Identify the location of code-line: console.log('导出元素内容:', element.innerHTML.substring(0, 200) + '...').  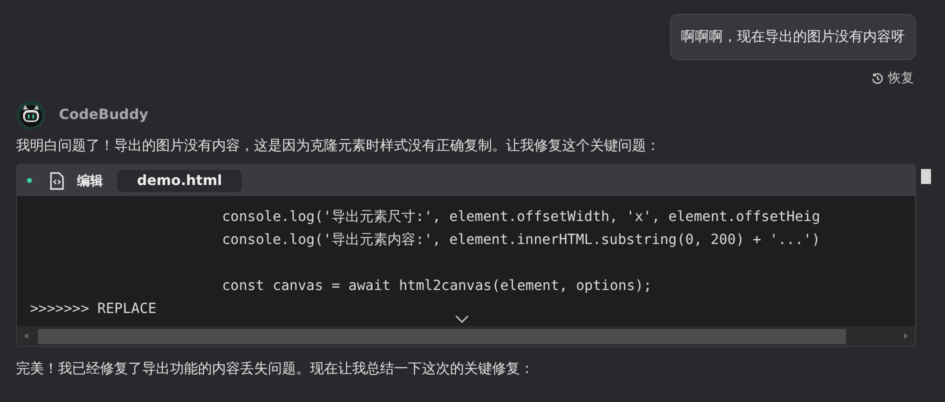
(520, 240).